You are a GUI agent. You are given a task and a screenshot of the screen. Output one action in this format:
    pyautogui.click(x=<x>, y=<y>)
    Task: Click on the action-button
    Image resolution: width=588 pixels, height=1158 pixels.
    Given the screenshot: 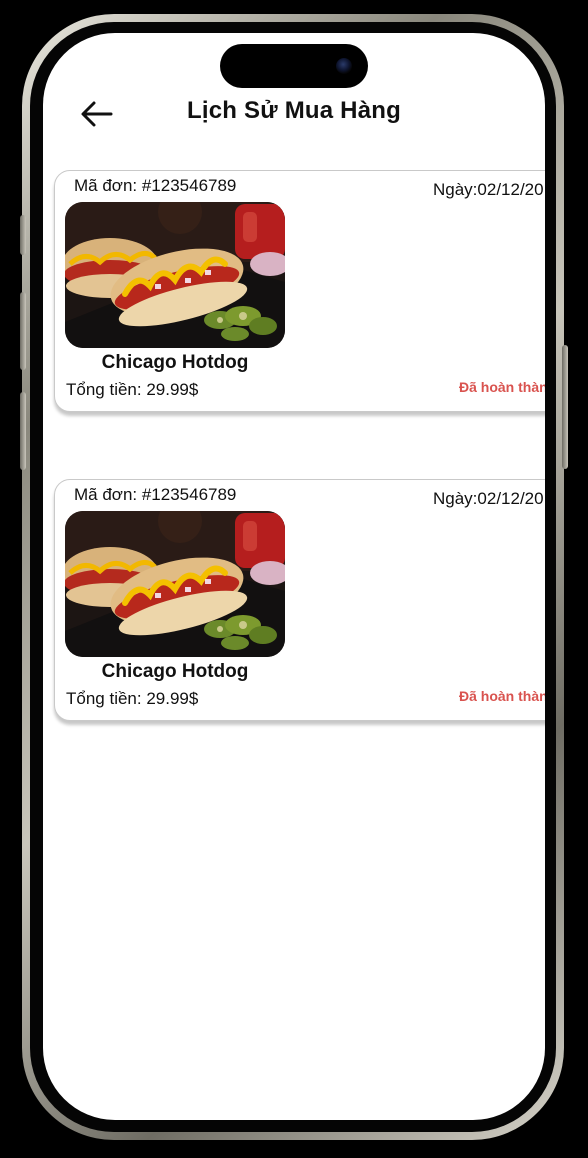 What is the action you would take?
    pyautogui.click(x=23, y=235)
    